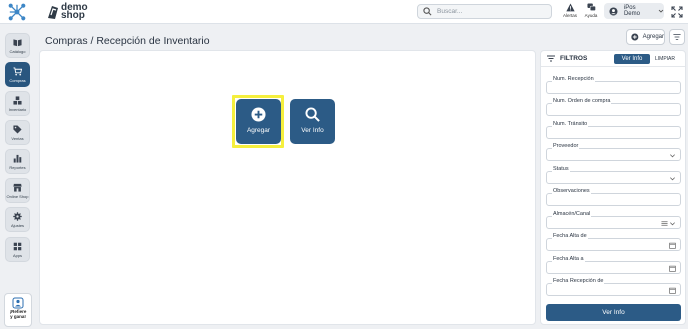  Describe the element at coordinates (613, 222) in the screenshot. I see `field-almacen-canal` at that location.